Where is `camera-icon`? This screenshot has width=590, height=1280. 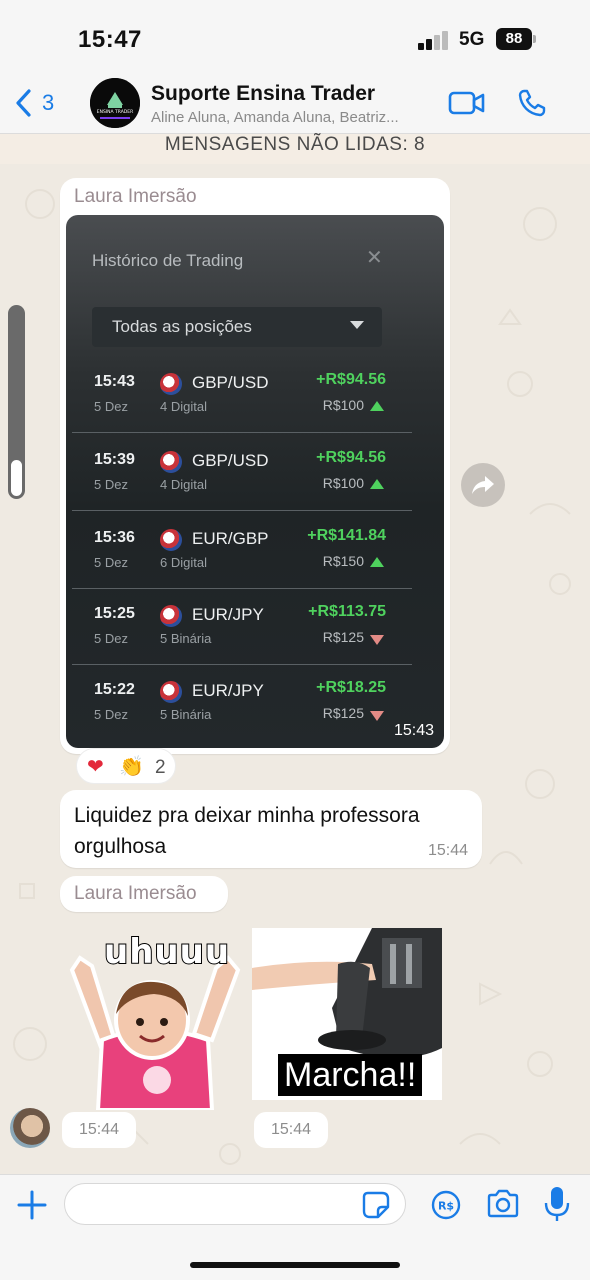 camera-icon is located at coordinates (503, 1204).